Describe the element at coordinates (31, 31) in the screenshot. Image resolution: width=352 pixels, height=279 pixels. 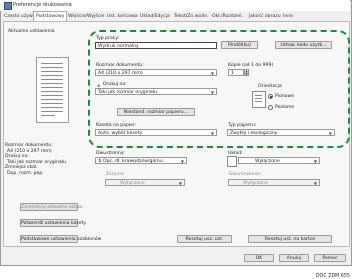
I see `current-settings-label: Aktualne ustawienia` at that location.